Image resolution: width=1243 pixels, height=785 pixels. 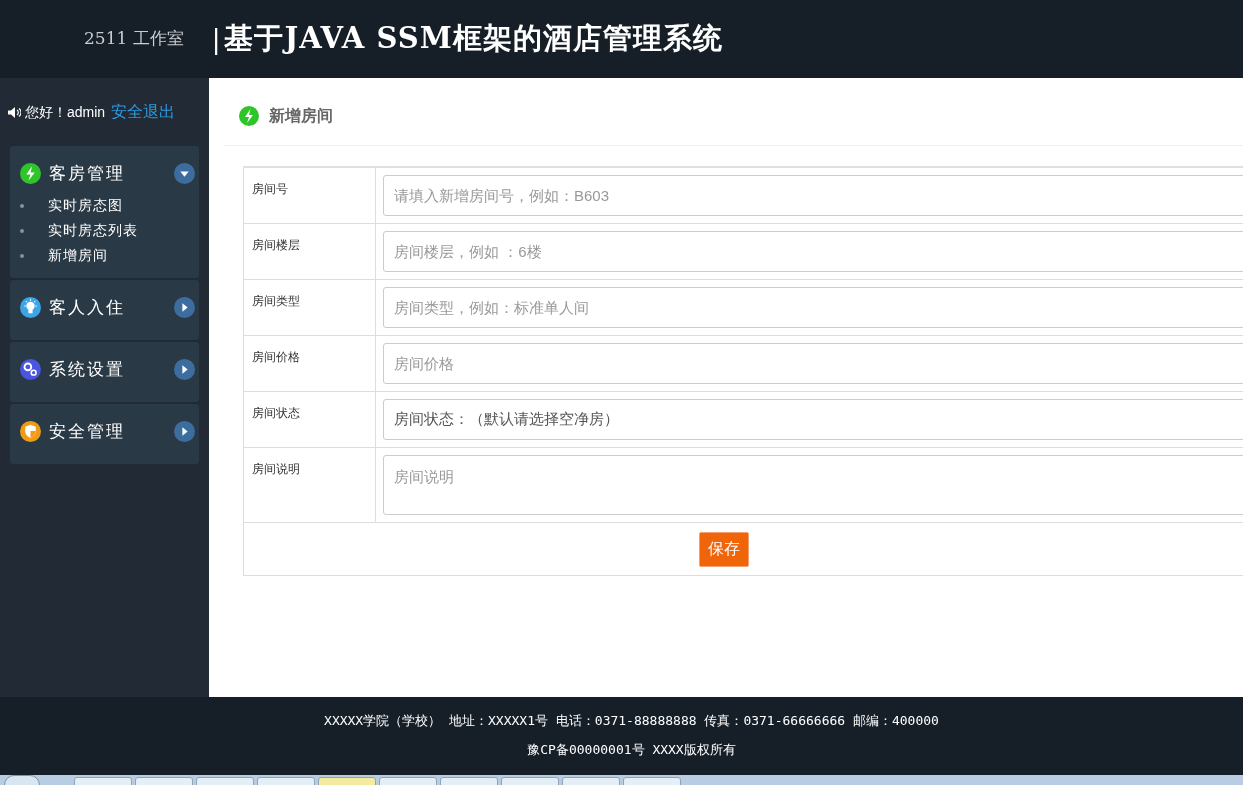 What do you see at coordinates (813, 363) in the screenshot?
I see `text-input: 房间价格` at bounding box center [813, 363].